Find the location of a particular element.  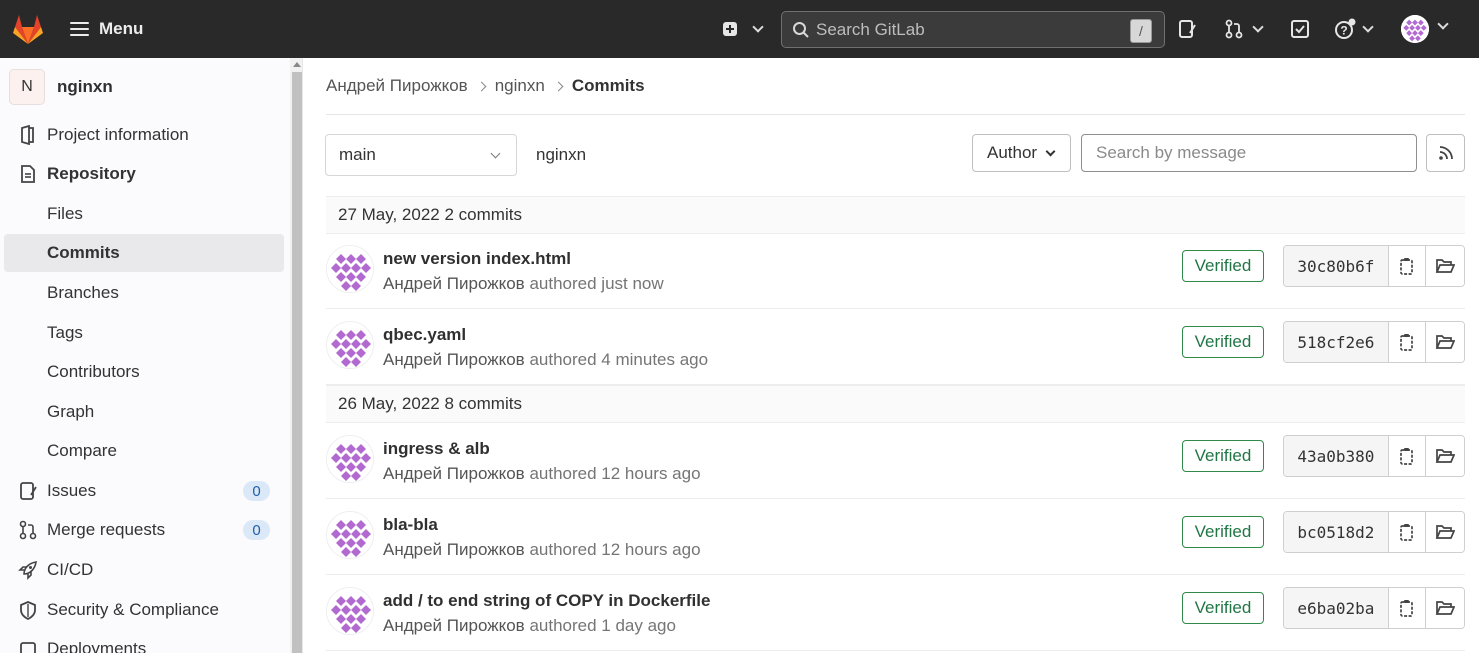

commit-title: ingress & alb is located at coordinates (436, 449).